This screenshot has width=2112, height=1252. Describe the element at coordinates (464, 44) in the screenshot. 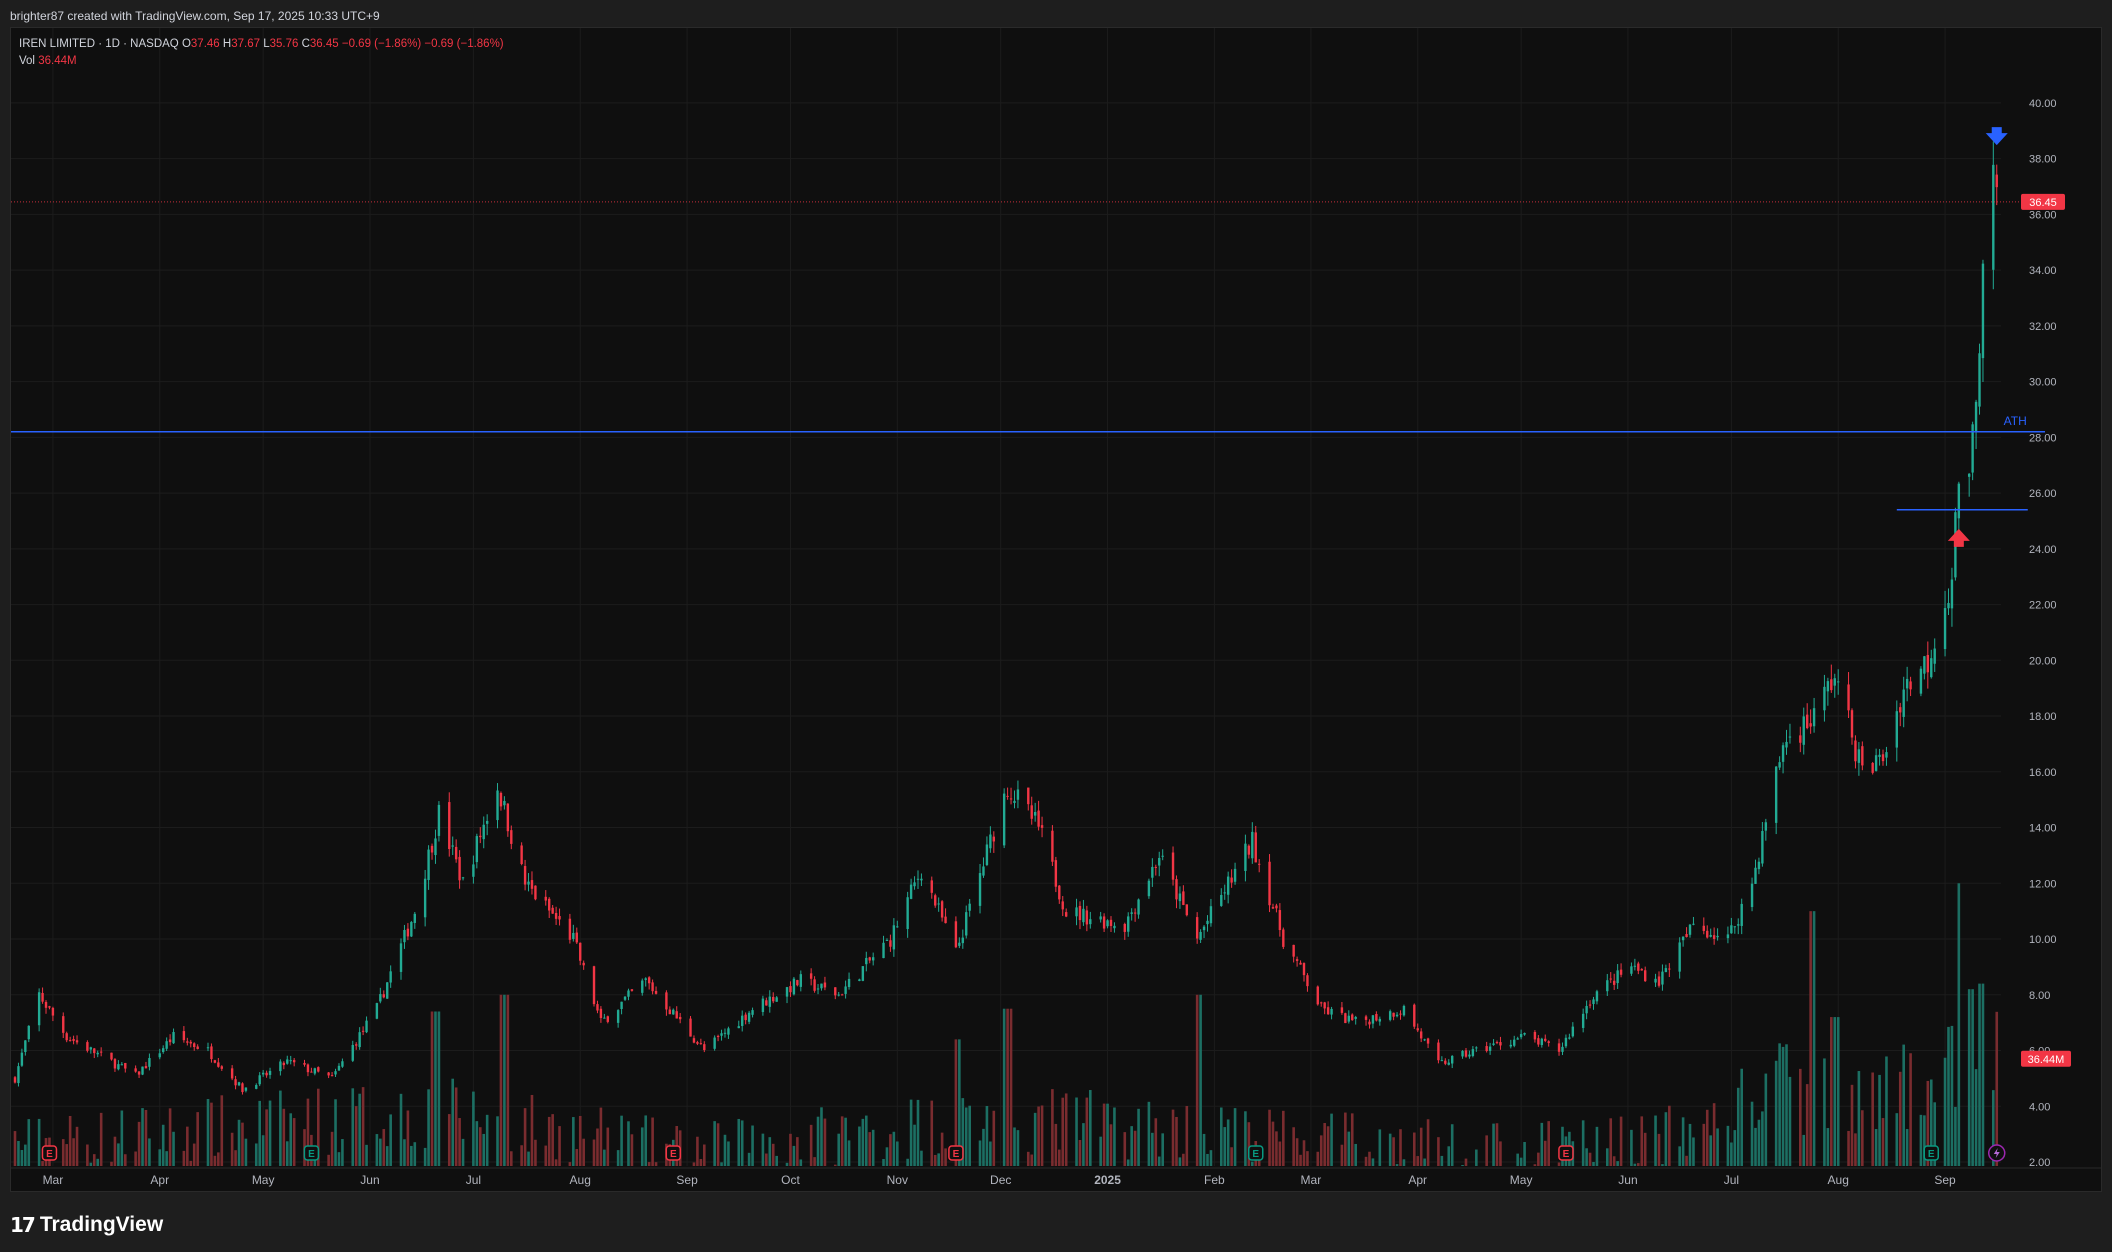

I see `legend-change-secondary: −0.69 (−1.86%)` at that location.